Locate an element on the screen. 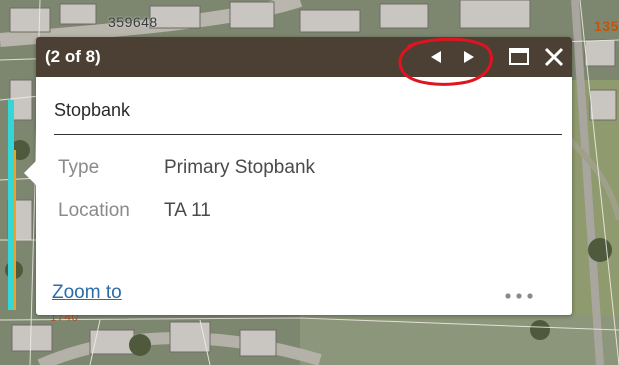 The width and height of the screenshot is (619, 365). triangle-right-icon is located at coordinates (469, 57).